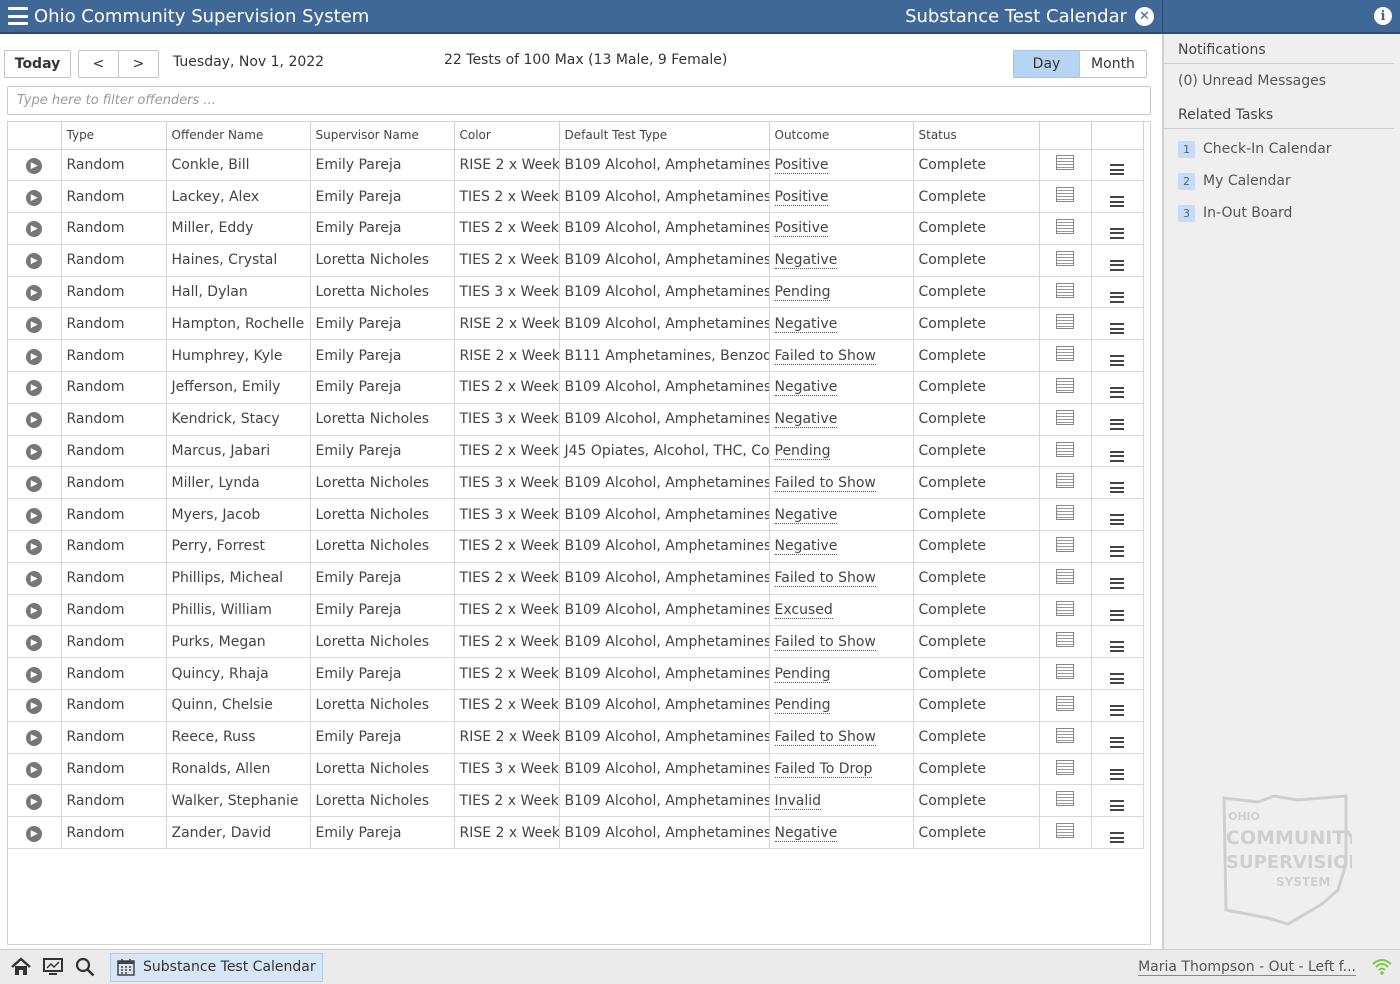  I want to click on outcome-link: Excused, so click(803, 611).